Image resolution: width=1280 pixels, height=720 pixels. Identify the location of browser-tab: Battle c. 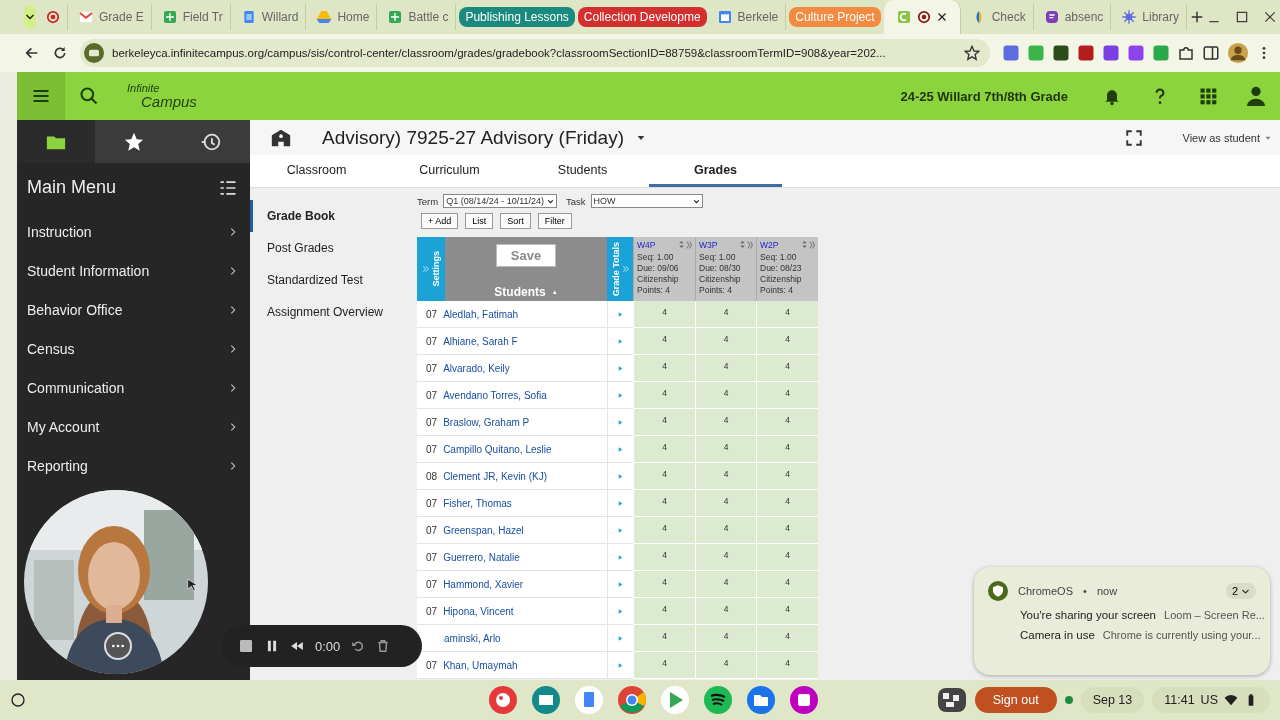
(418, 17).